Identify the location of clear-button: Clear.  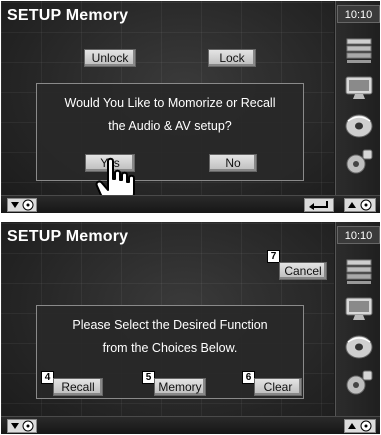
(278, 387).